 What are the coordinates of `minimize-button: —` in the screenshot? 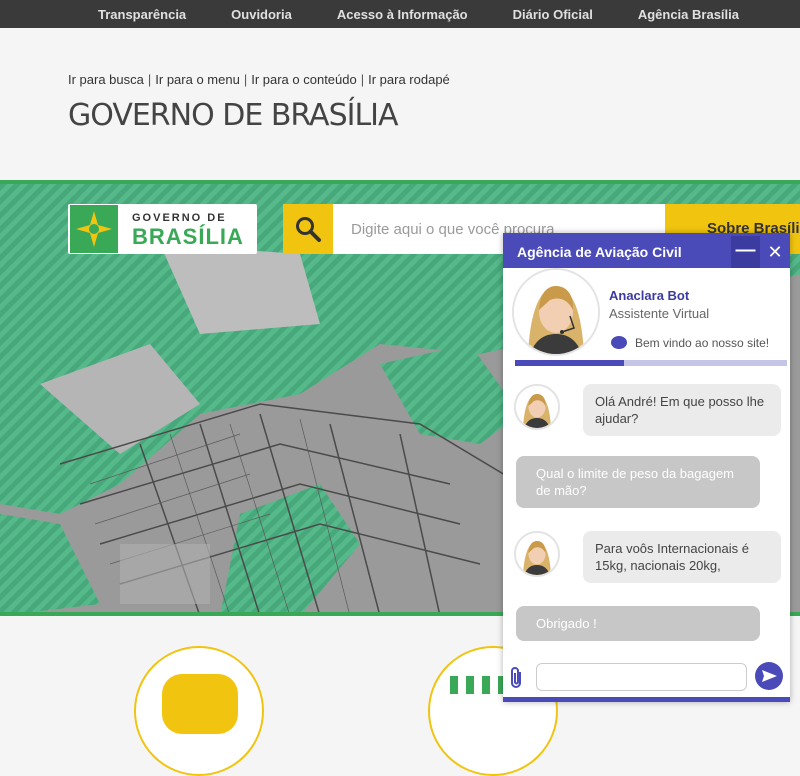 It's located at (745, 252).